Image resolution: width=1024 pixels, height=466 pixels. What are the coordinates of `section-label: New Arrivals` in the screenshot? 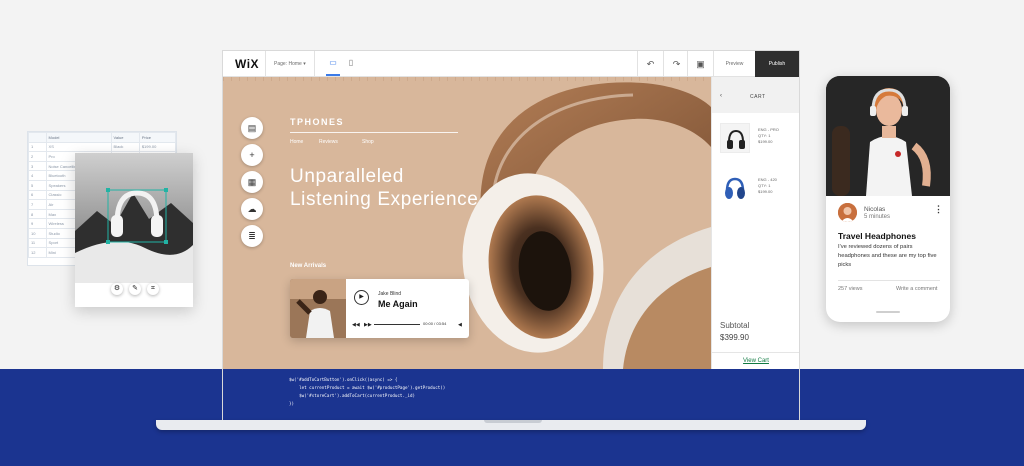 It's located at (308, 266).